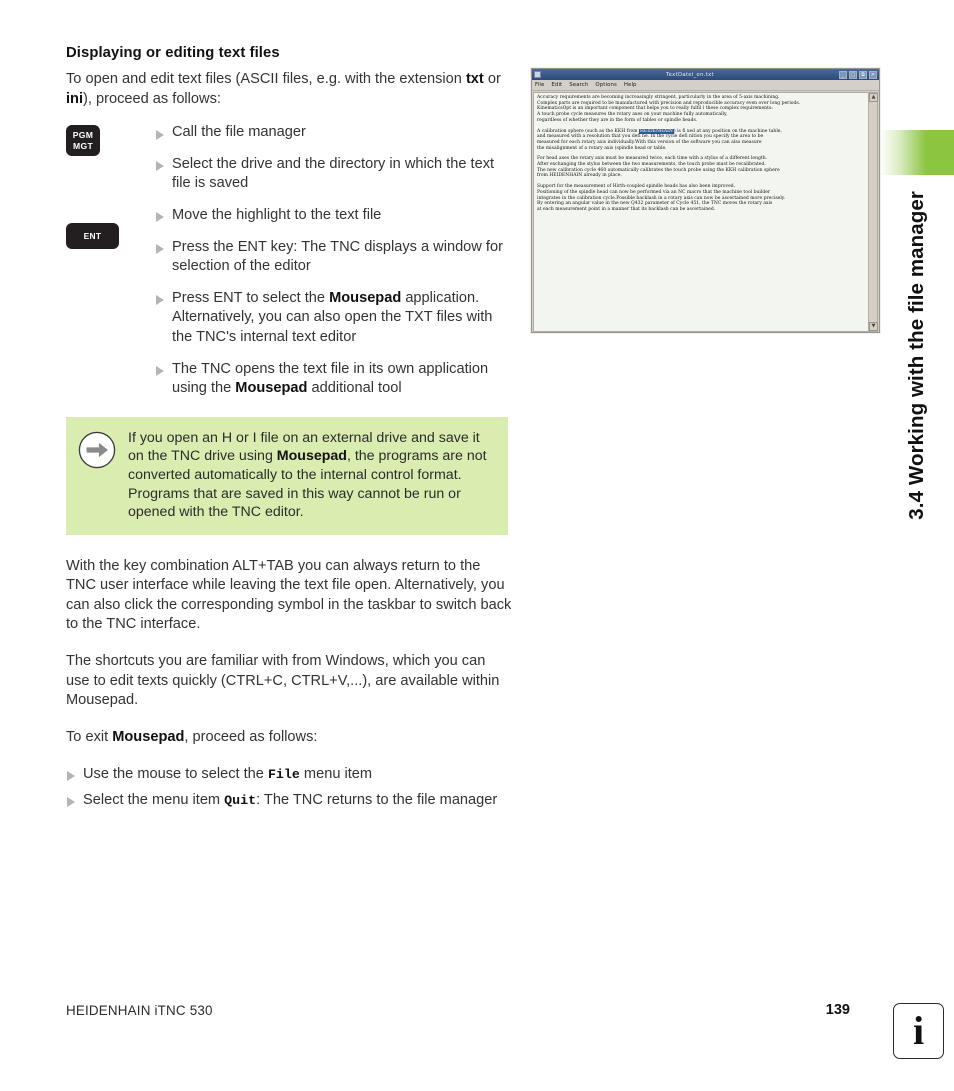 Image resolution: width=954 pixels, height=1091 pixels. What do you see at coordinates (837, 1010) in the screenshot?
I see `page-number: 139` at bounding box center [837, 1010].